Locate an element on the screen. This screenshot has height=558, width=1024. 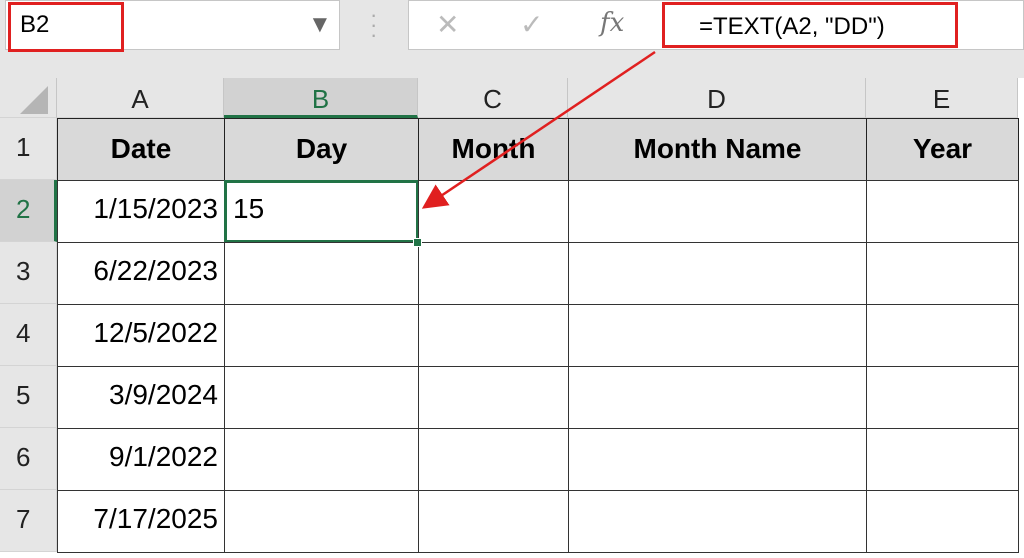
annotation-arrow is located at coordinates (538, 129).